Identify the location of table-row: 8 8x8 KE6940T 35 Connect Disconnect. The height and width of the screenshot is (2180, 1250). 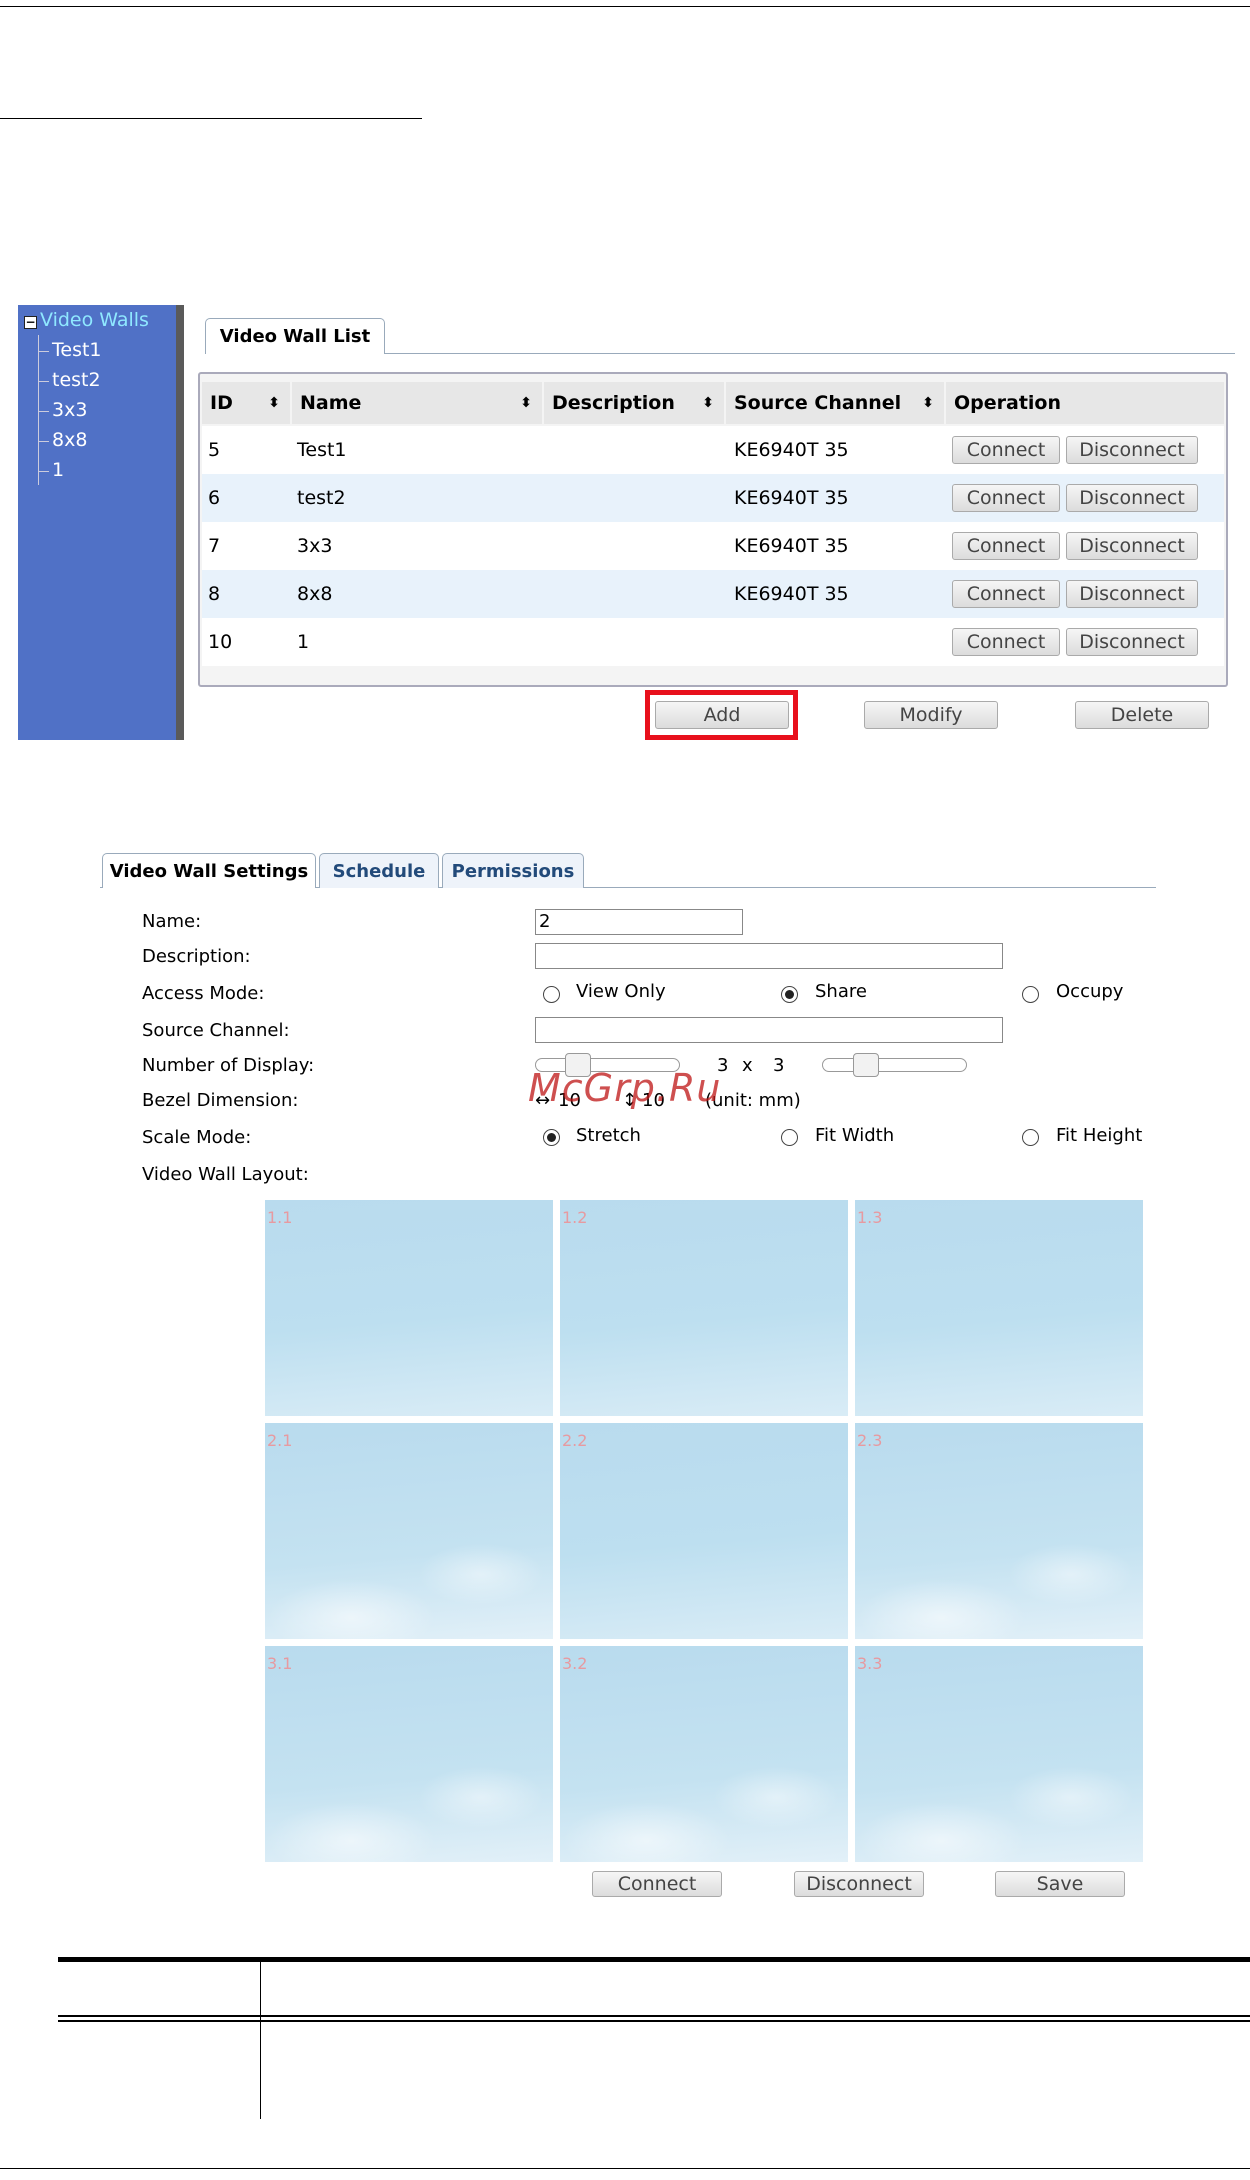
(713, 594).